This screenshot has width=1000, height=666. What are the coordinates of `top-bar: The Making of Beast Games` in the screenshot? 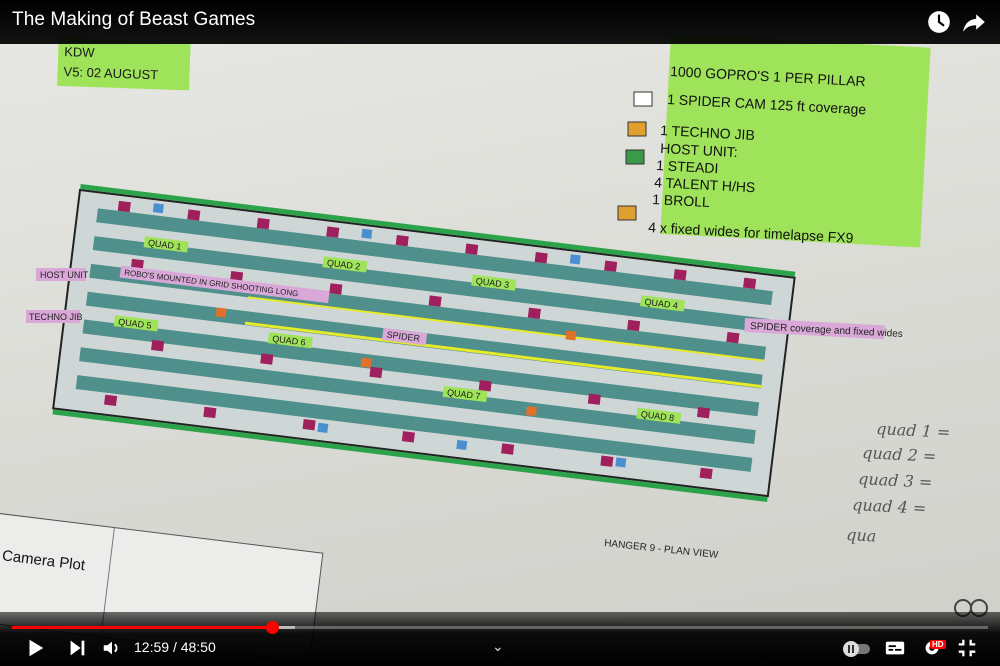 It's located at (500, 22).